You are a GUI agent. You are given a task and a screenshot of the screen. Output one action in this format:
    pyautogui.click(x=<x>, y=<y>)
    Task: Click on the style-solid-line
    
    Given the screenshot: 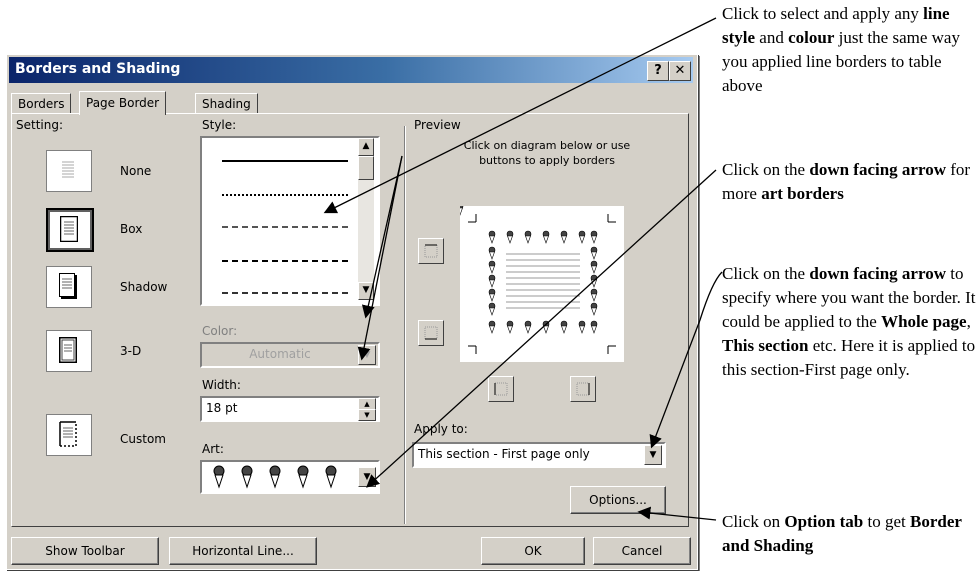 What is the action you would take?
    pyautogui.click(x=285, y=161)
    